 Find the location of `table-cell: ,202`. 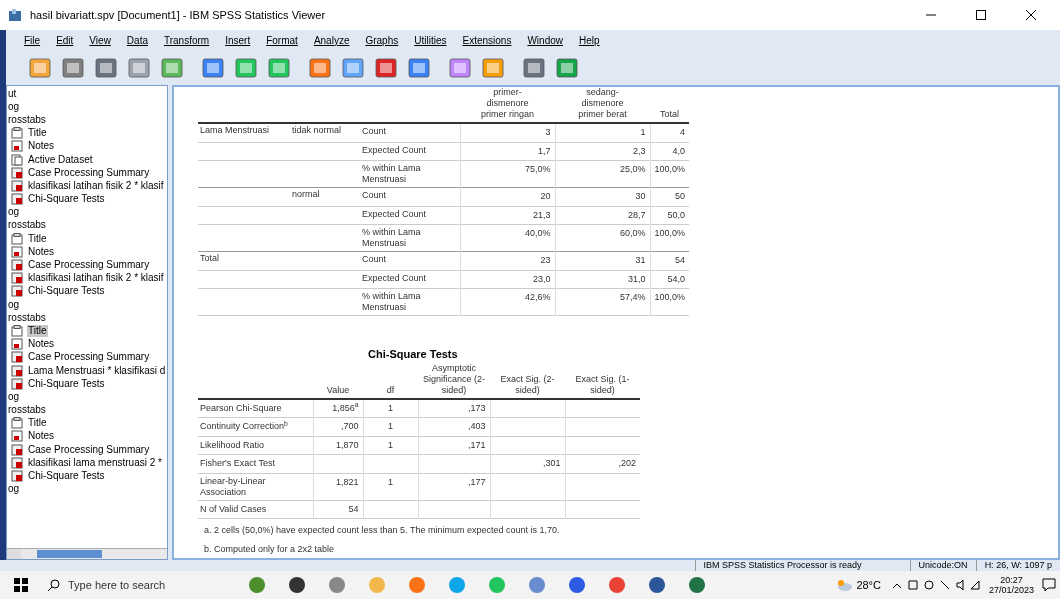

table-cell: ,202 is located at coordinates (627, 463).